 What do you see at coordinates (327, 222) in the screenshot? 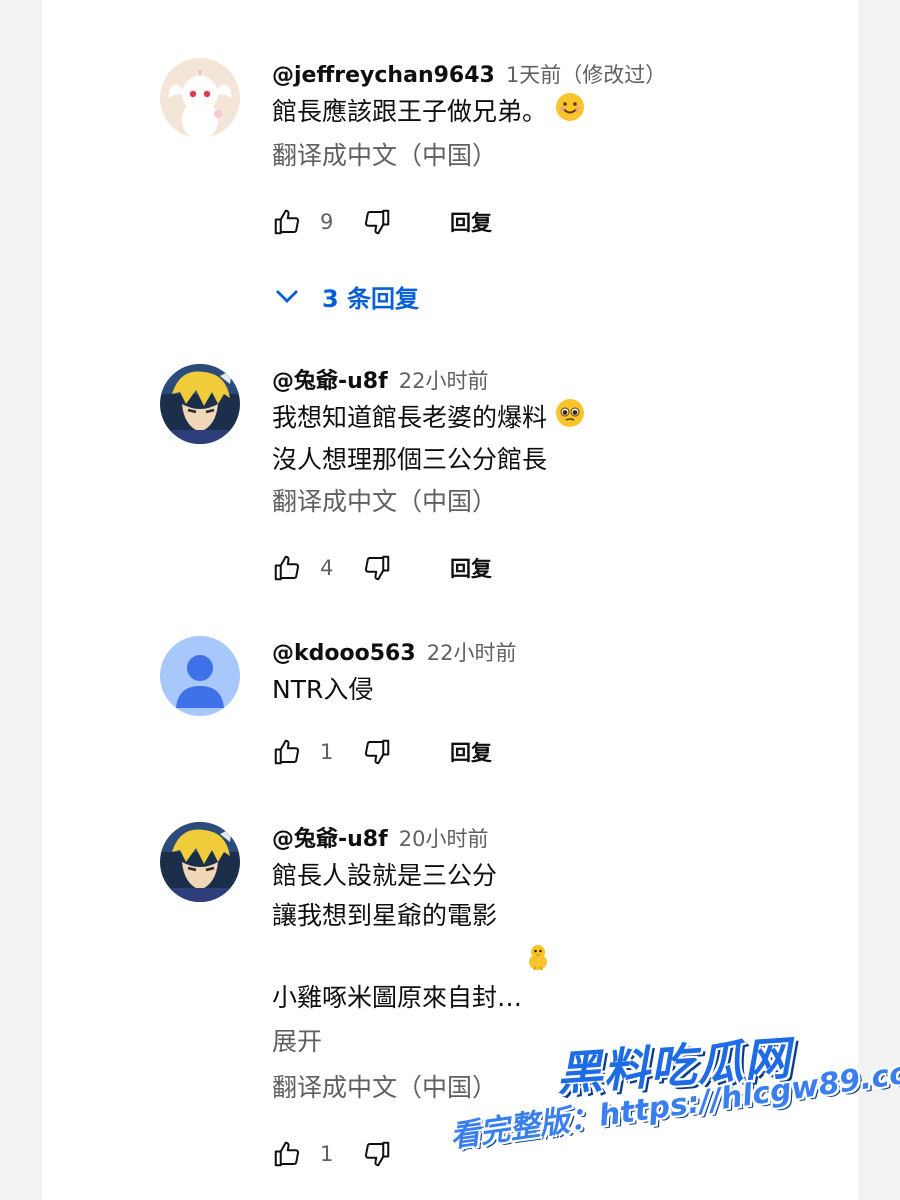
I see `like-count: 9` at bounding box center [327, 222].